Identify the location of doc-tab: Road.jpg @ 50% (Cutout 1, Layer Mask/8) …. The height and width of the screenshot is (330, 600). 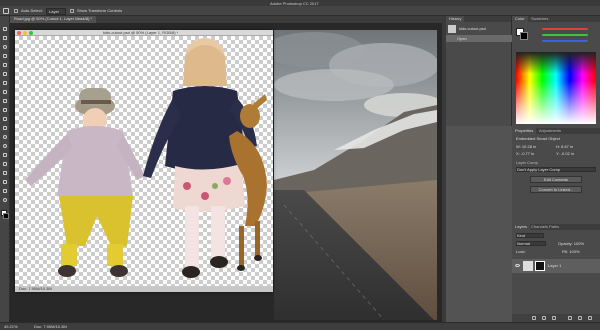
(53, 19).